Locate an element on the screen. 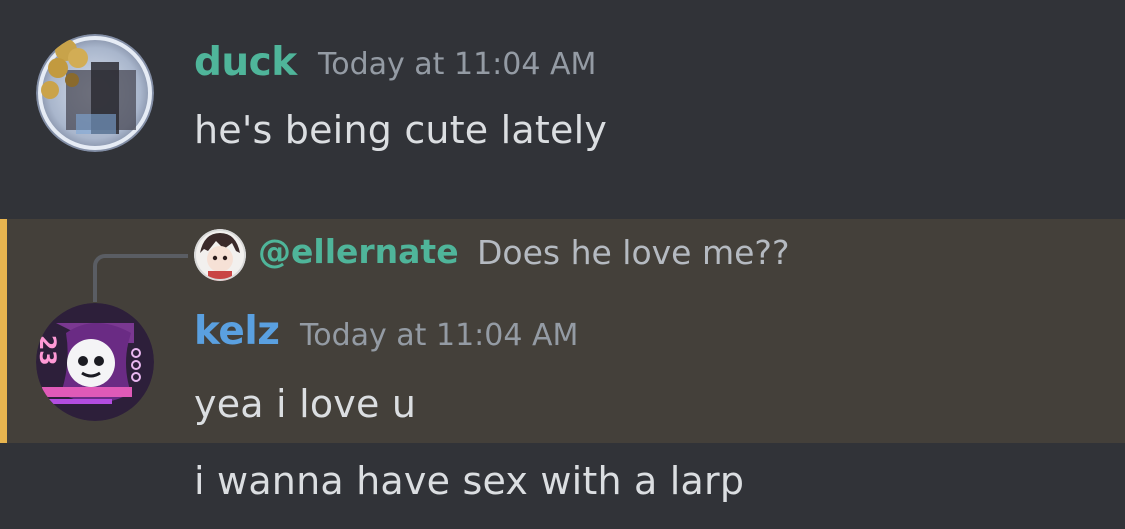  avatar-ellernate-icon is located at coordinates (220, 255).